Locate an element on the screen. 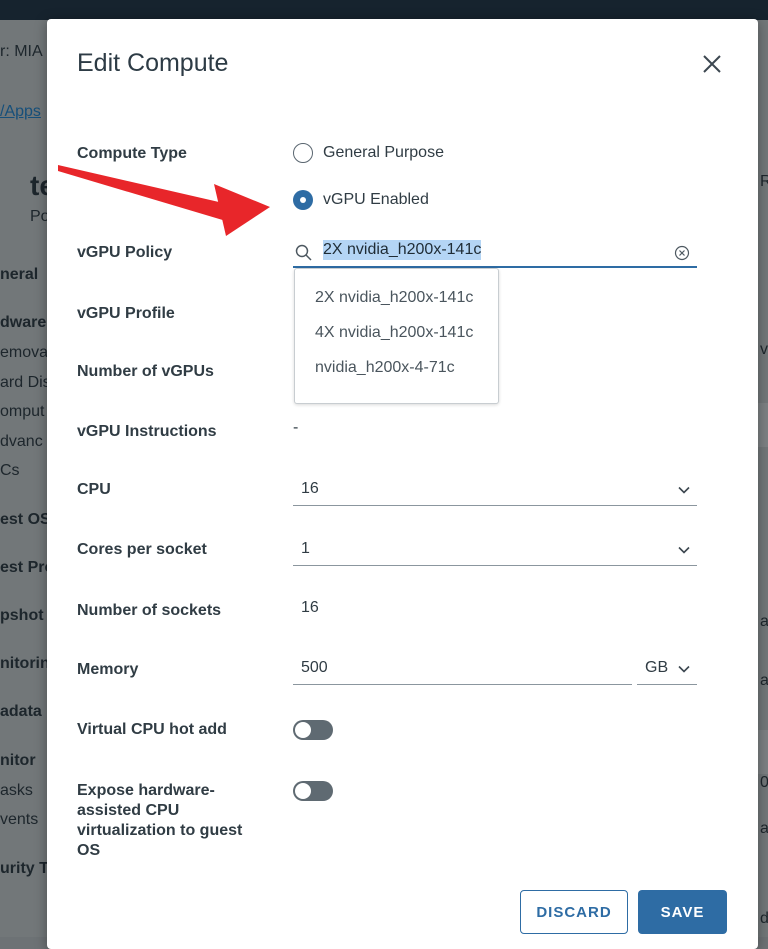  clear-icon is located at coordinates (682, 253).